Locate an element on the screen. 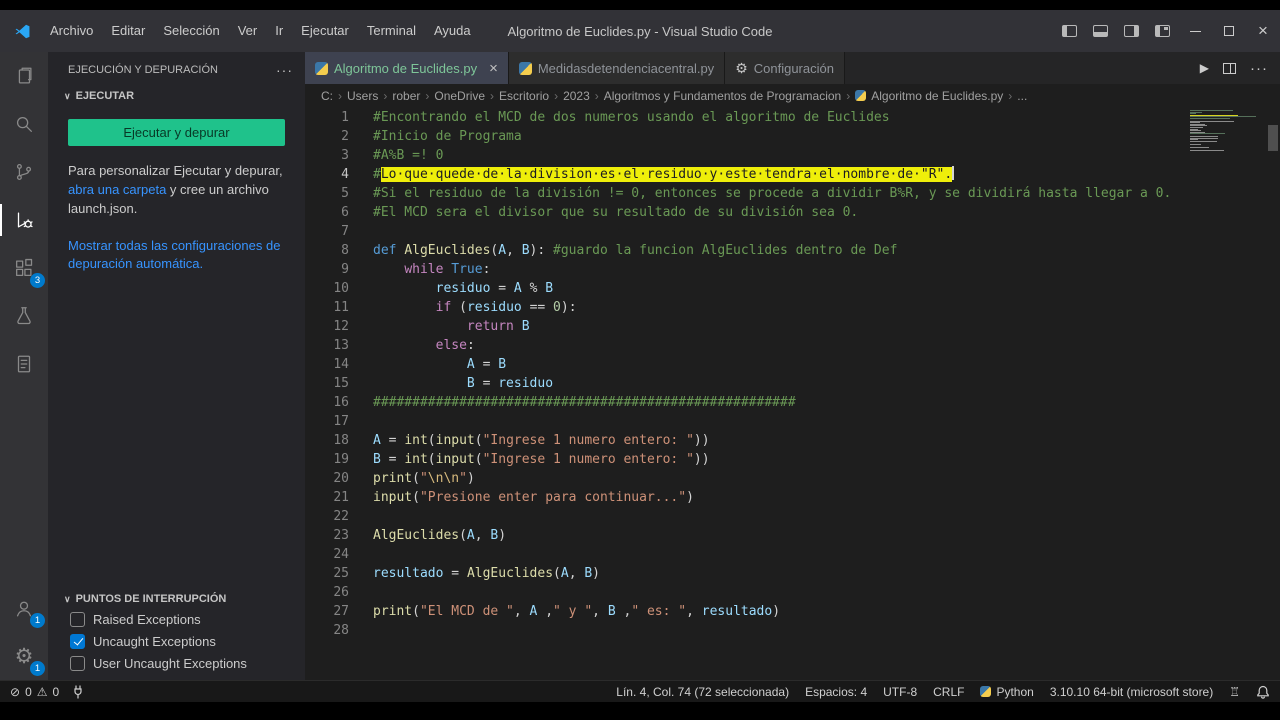 The height and width of the screenshot is (720, 1280). run-section-header: ∨ EJECUTAR is located at coordinates (176, 96).